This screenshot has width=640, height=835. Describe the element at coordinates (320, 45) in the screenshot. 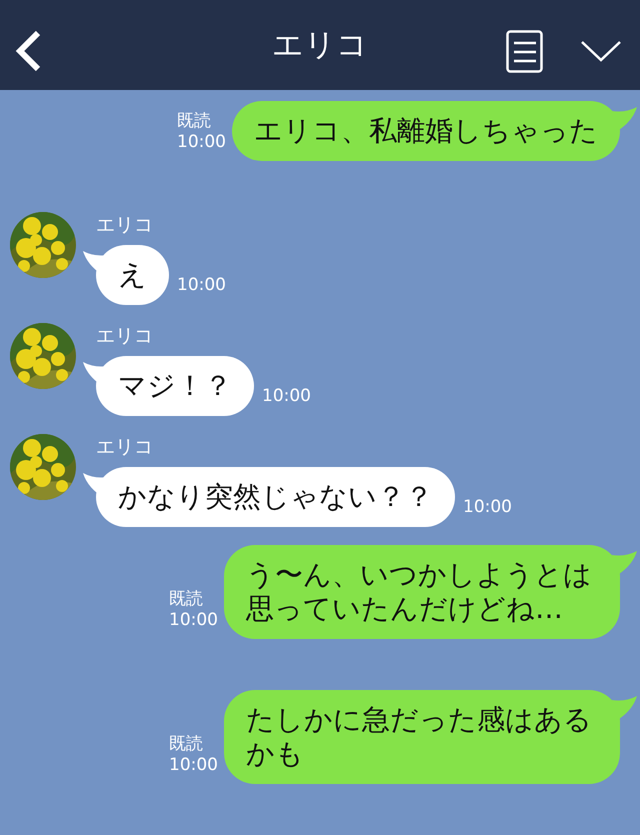

I see `chat-title: エリコ` at that location.